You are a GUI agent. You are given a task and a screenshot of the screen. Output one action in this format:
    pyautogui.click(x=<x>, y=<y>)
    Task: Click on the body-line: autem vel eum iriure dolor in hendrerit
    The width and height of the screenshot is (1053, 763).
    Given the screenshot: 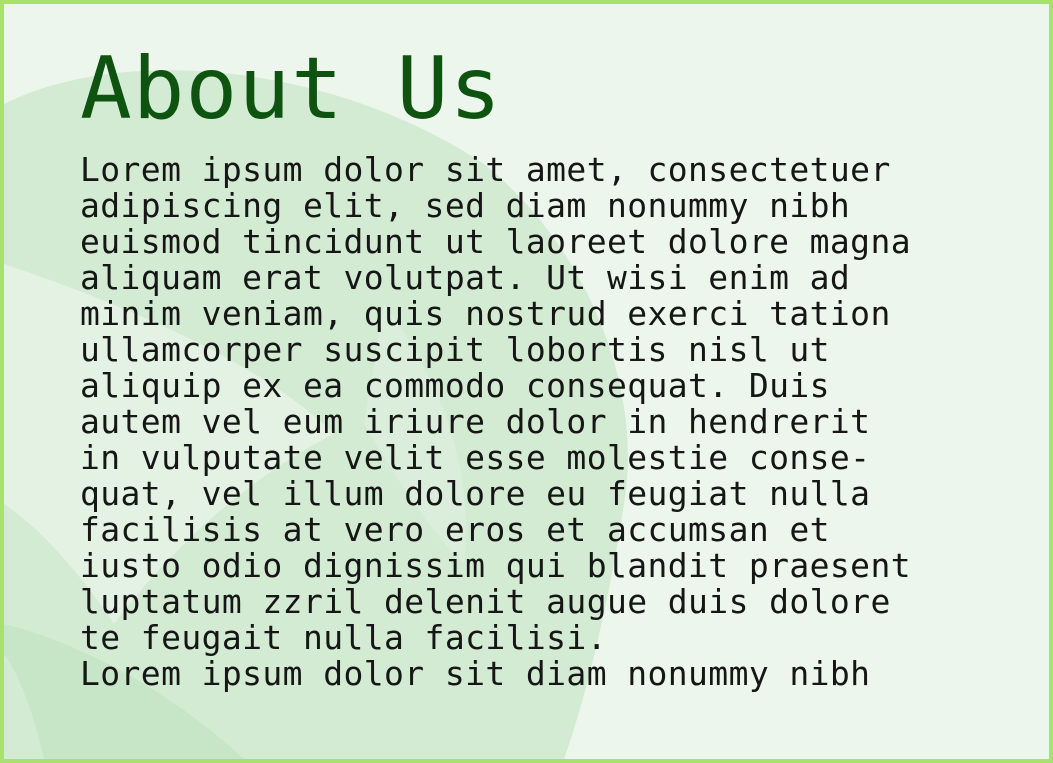 What is the action you would take?
    pyautogui.click(x=475, y=421)
    